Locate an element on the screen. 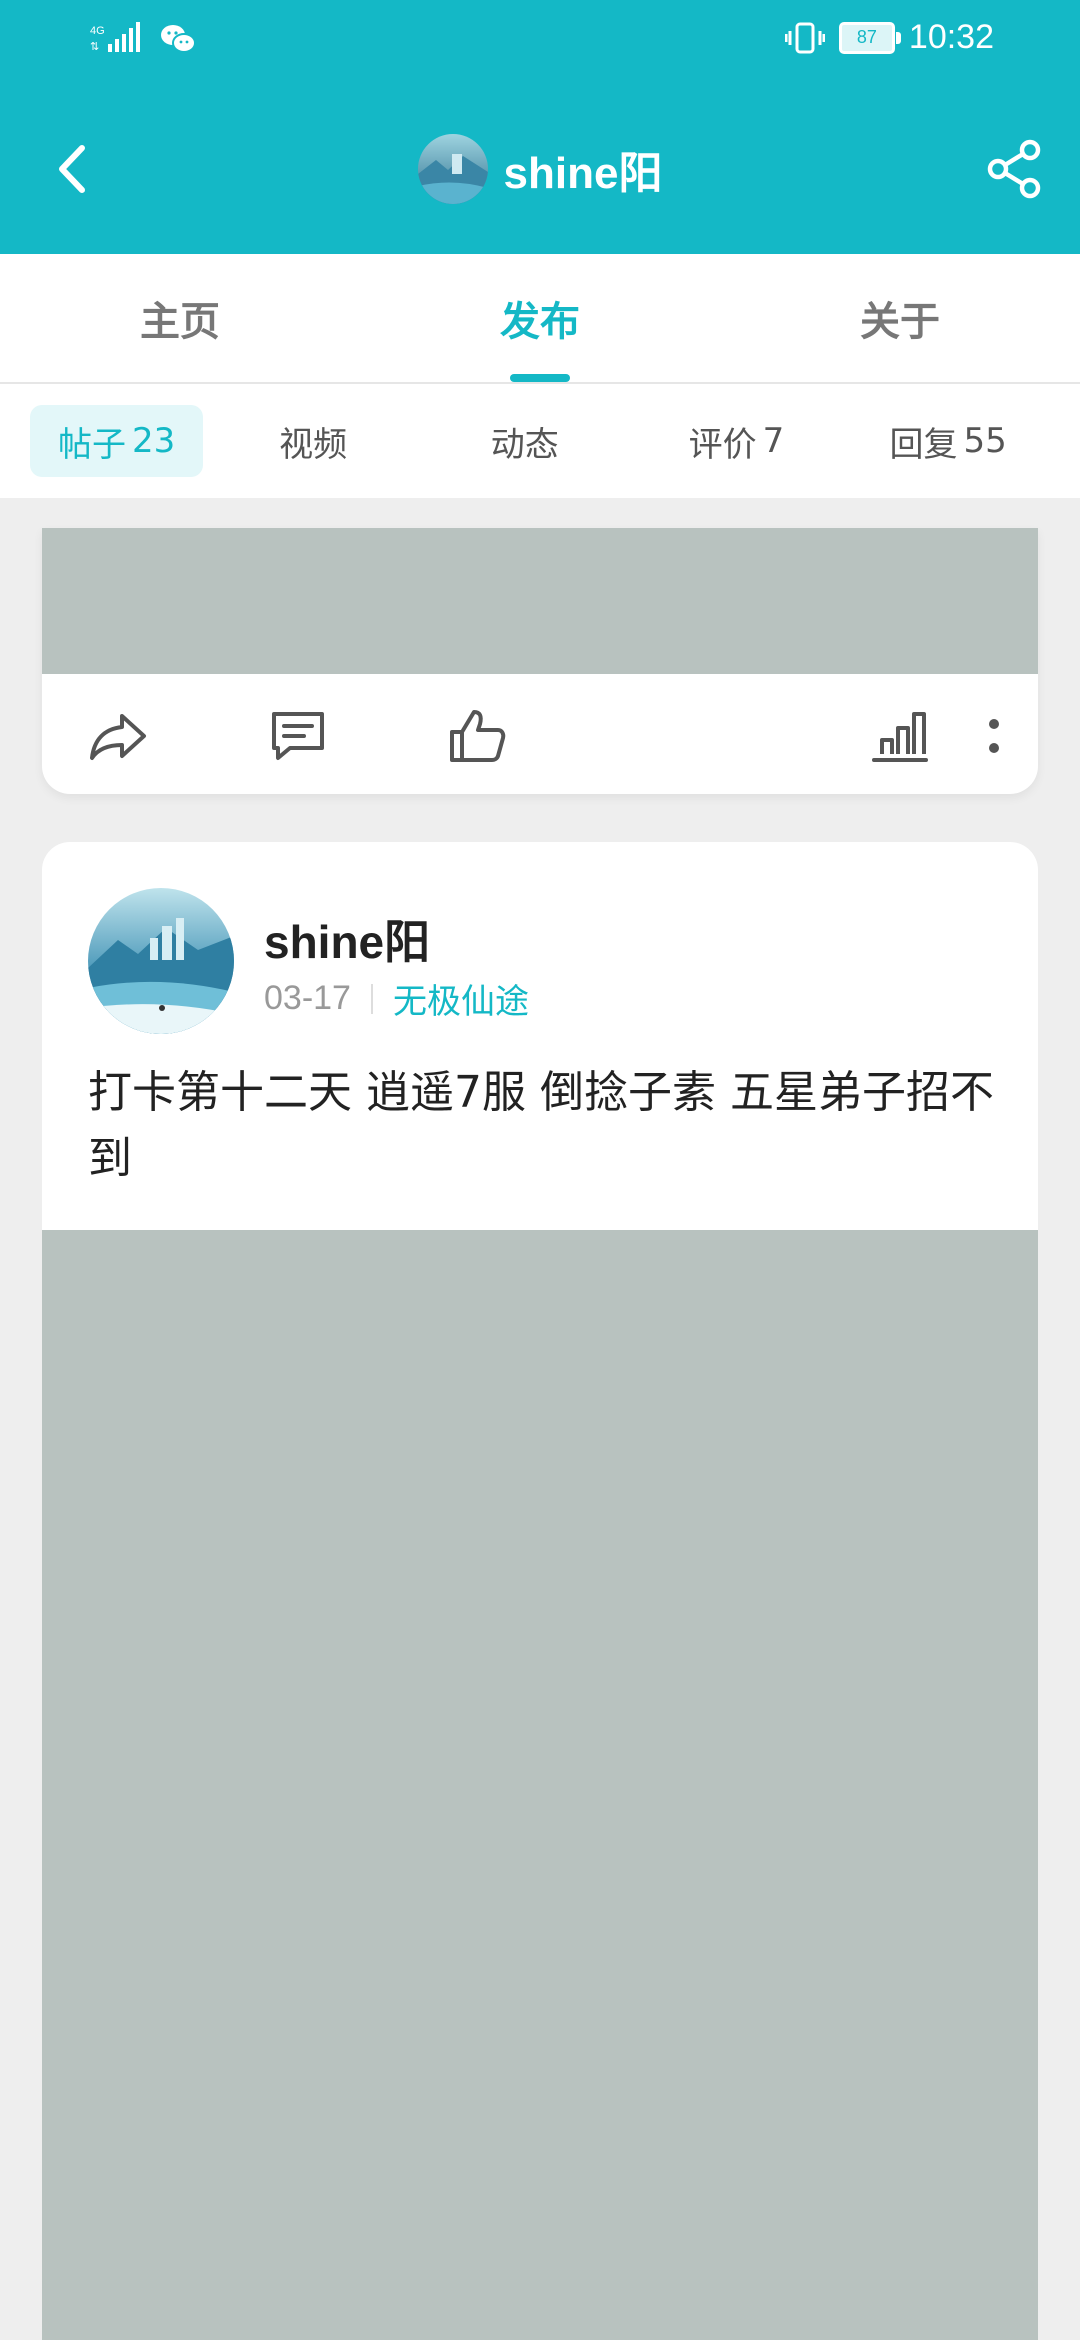  subtab-reviews: 评价 7 is located at coordinates (737, 441).